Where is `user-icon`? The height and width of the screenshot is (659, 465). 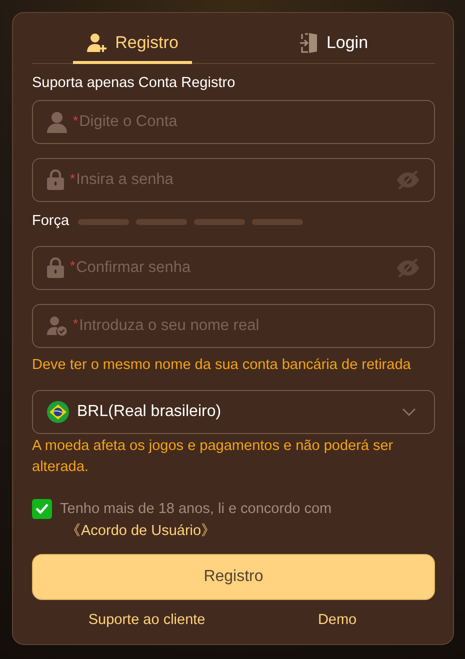 user-icon is located at coordinates (57, 121).